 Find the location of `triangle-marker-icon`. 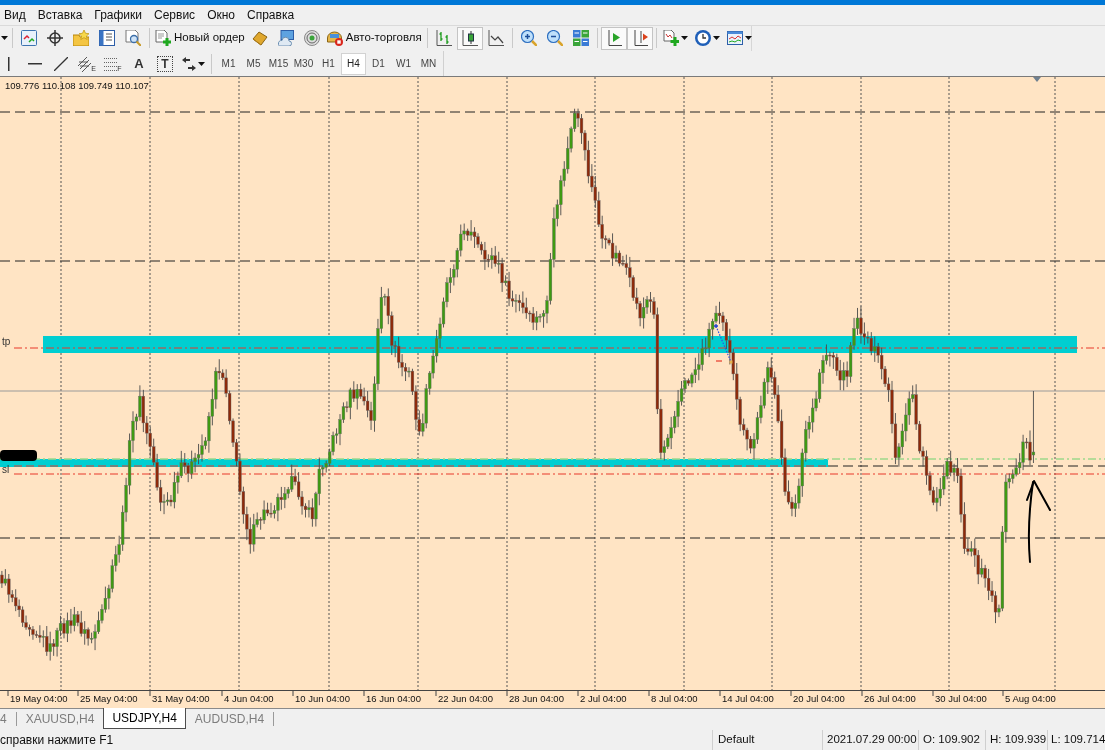

triangle-marker-icon is located at coordinates (1037, 79).